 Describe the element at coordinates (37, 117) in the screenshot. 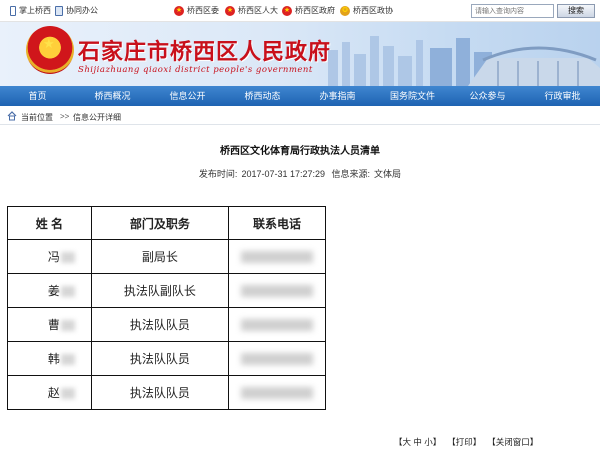

I see `breadcrumb-current-label: 当前位置` at that location.